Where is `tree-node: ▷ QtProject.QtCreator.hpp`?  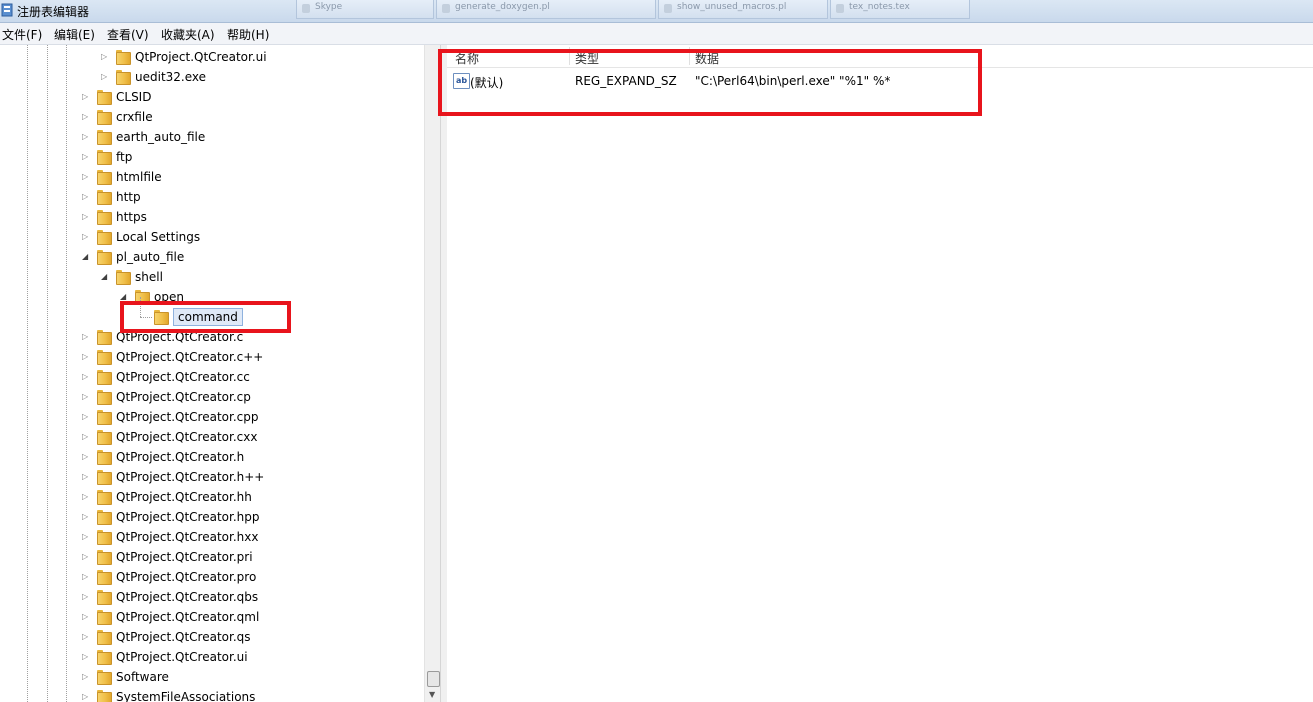
tree-node: ▷ QtProject.QtCreator.hpp is located at coordinates (210, 517).